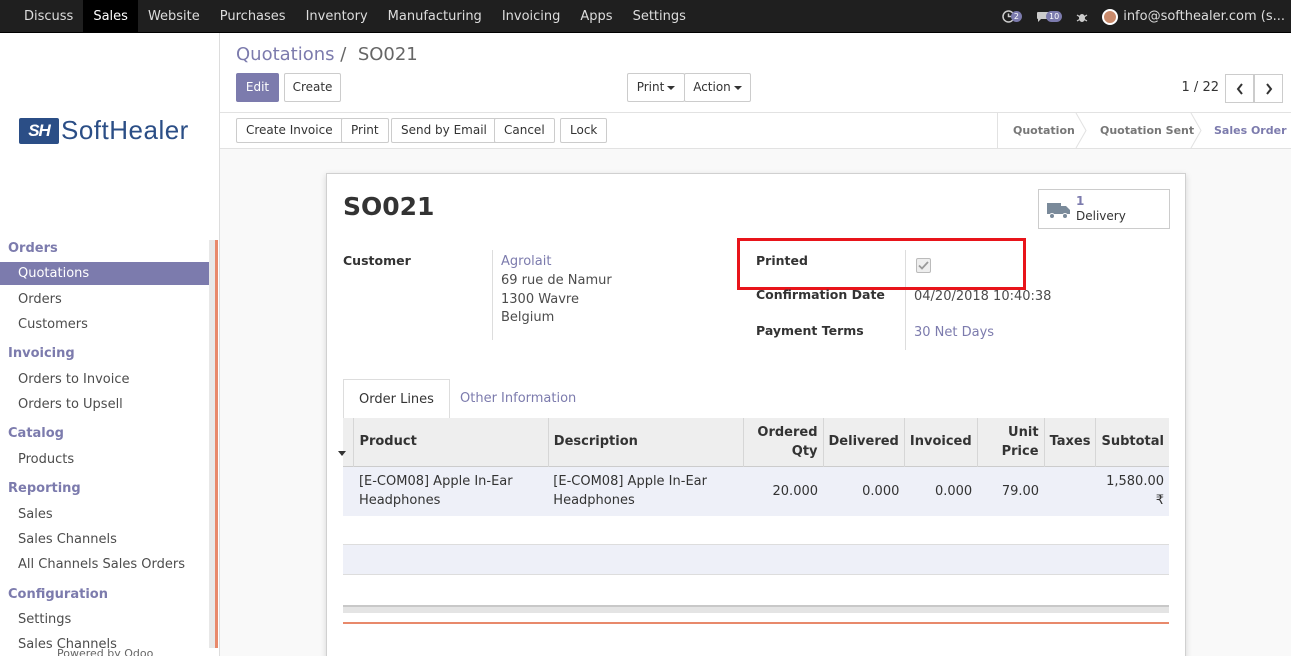  Describe the element at coordinates (435, 16) in the screenshot. I see `menu-manufacturing: Manufacturing` at that location.